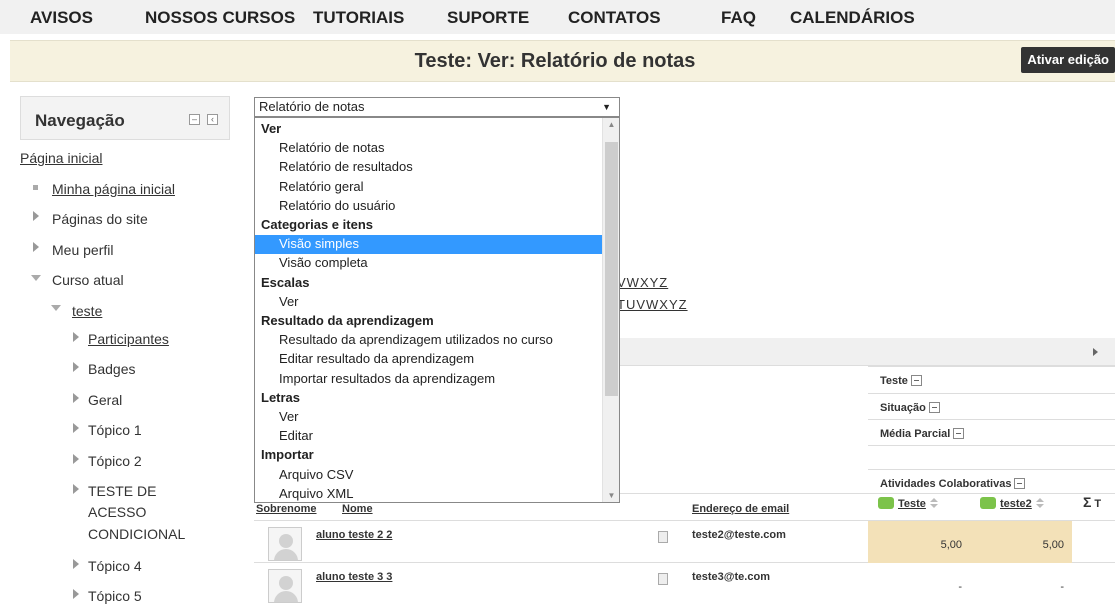 The image size is (1115, 604). What do you see at coordinates (88, 280) in the screenshot?
I see `nav-current-course: Curso atual` at bounding box center [88, 280].